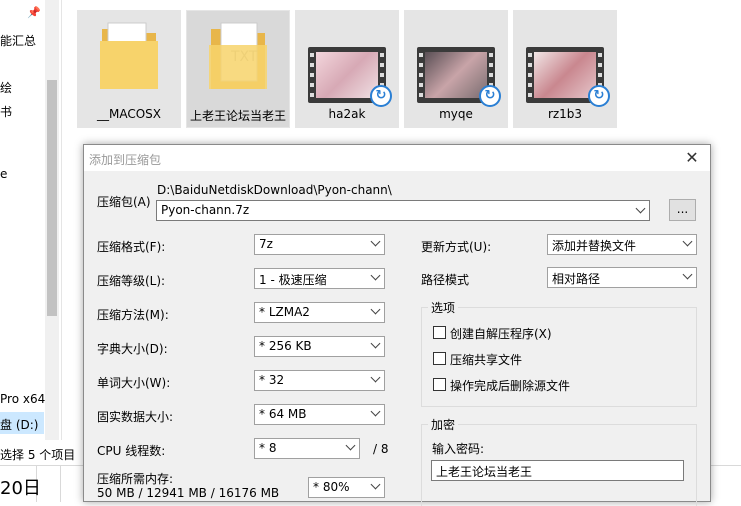 This screenshot has height=506, width=741. I want to click on solid-block-value: * 64 MB, so click(283, 414).